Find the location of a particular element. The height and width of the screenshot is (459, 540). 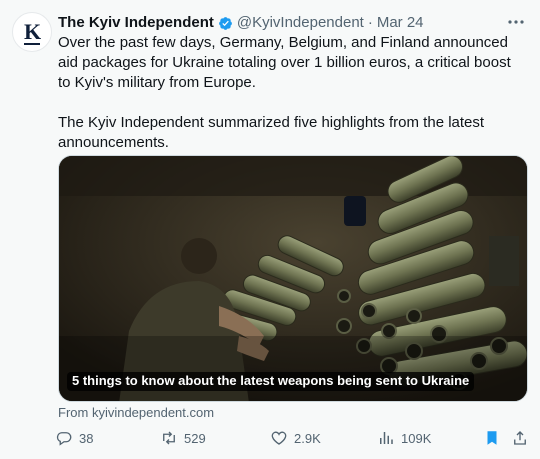

share-button is located at coordinates (523, 438).